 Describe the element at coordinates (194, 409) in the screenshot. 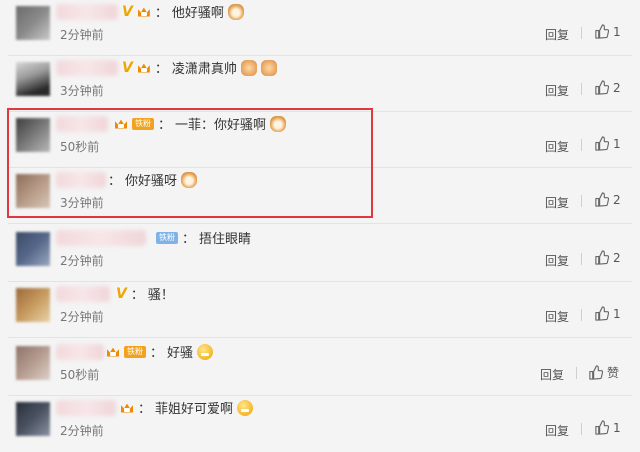

I see `comment-text: 菲姐好可爱啊` at that location.